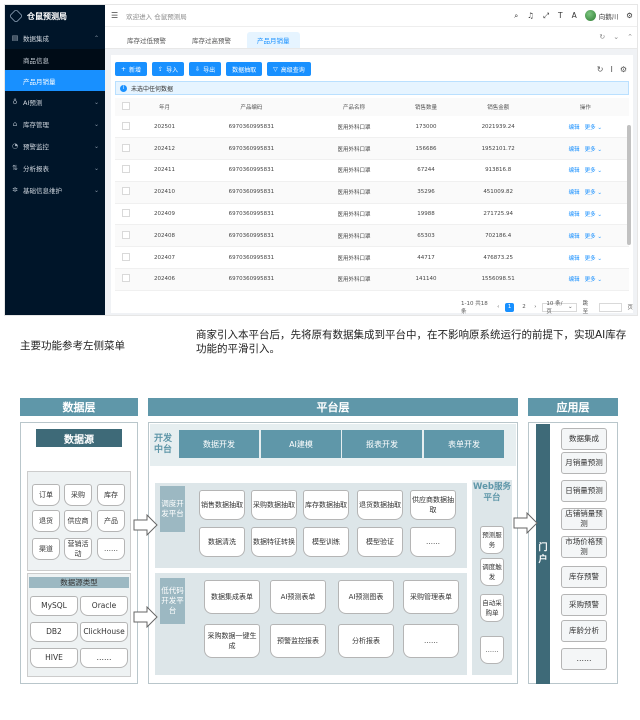  Describe the element at coordinates (164, 214) in the screenshot. I see `cell-year-month: 202409` at that location.